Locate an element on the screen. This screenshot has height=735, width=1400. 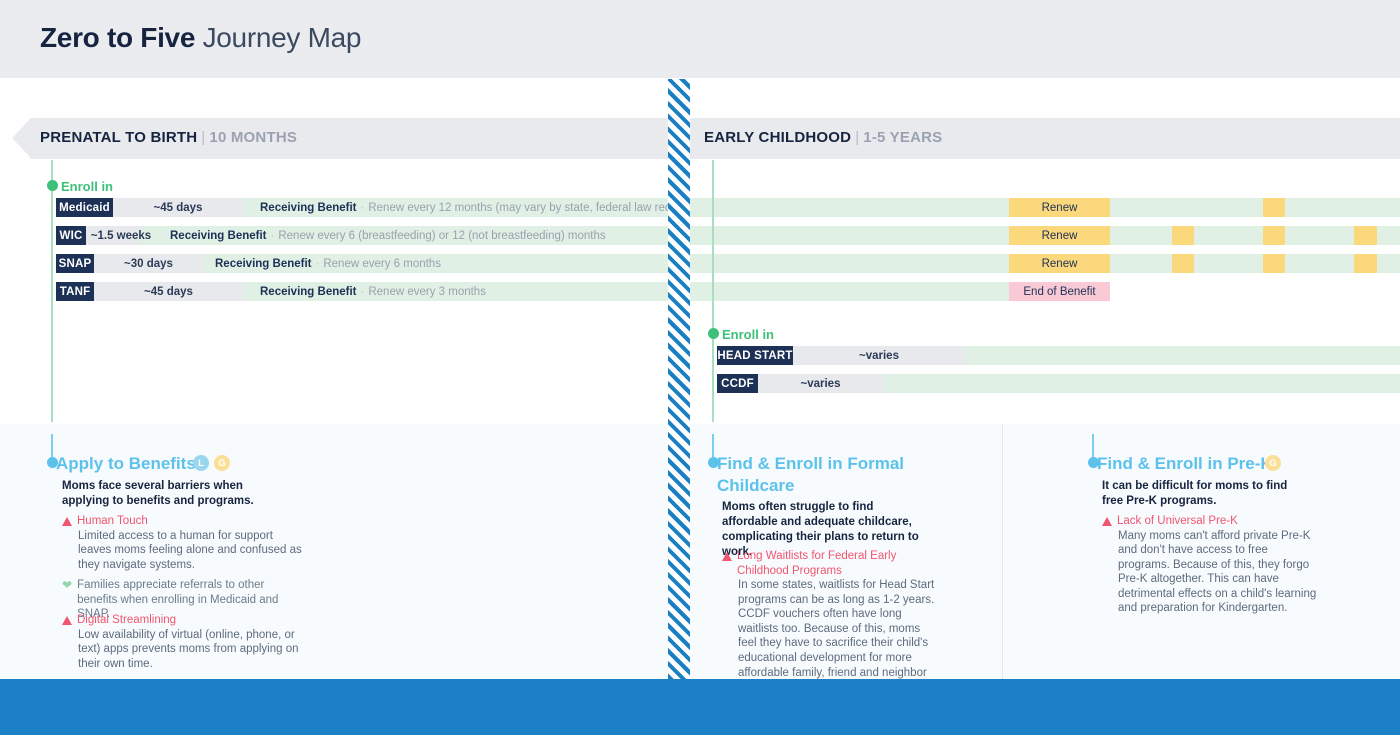
benefit-duration-medicaid: ~45 days is located at coordinates (178, 207).